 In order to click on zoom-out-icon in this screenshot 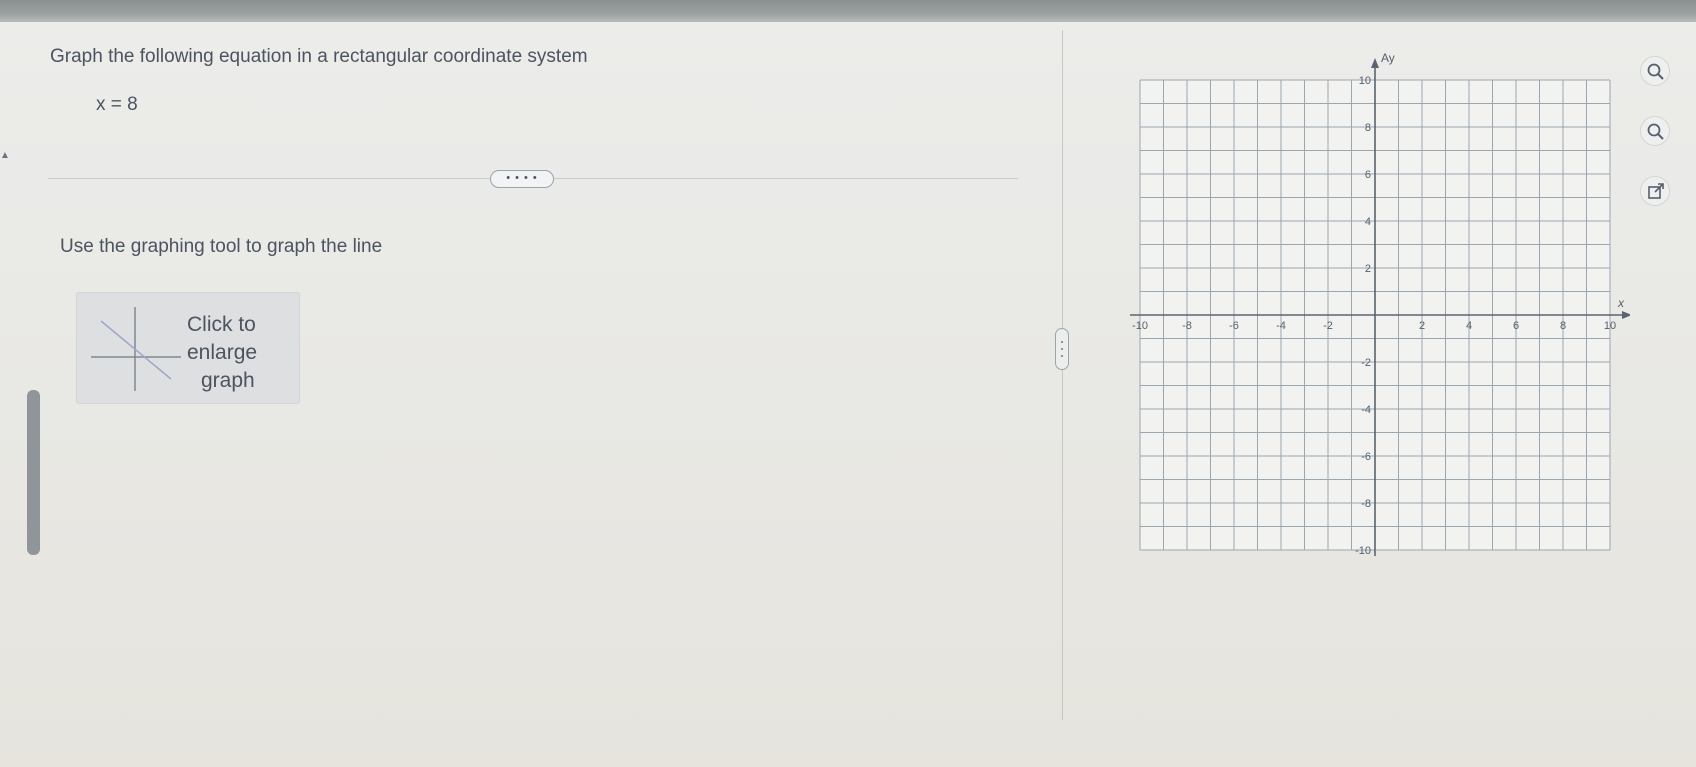, I will do `click(1655, 131)`.